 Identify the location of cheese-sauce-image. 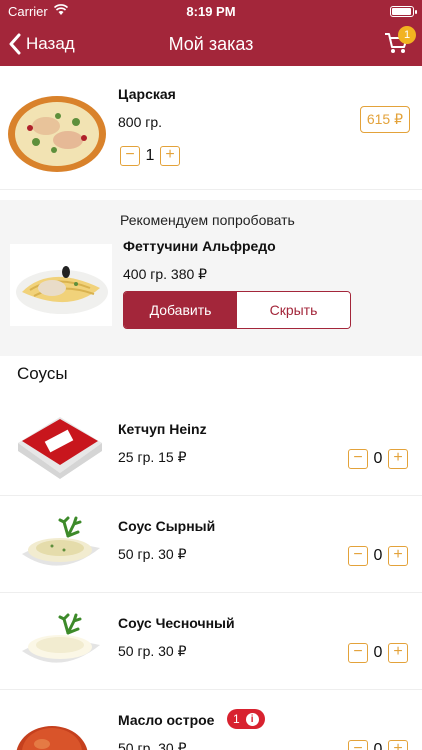
(61, 541).